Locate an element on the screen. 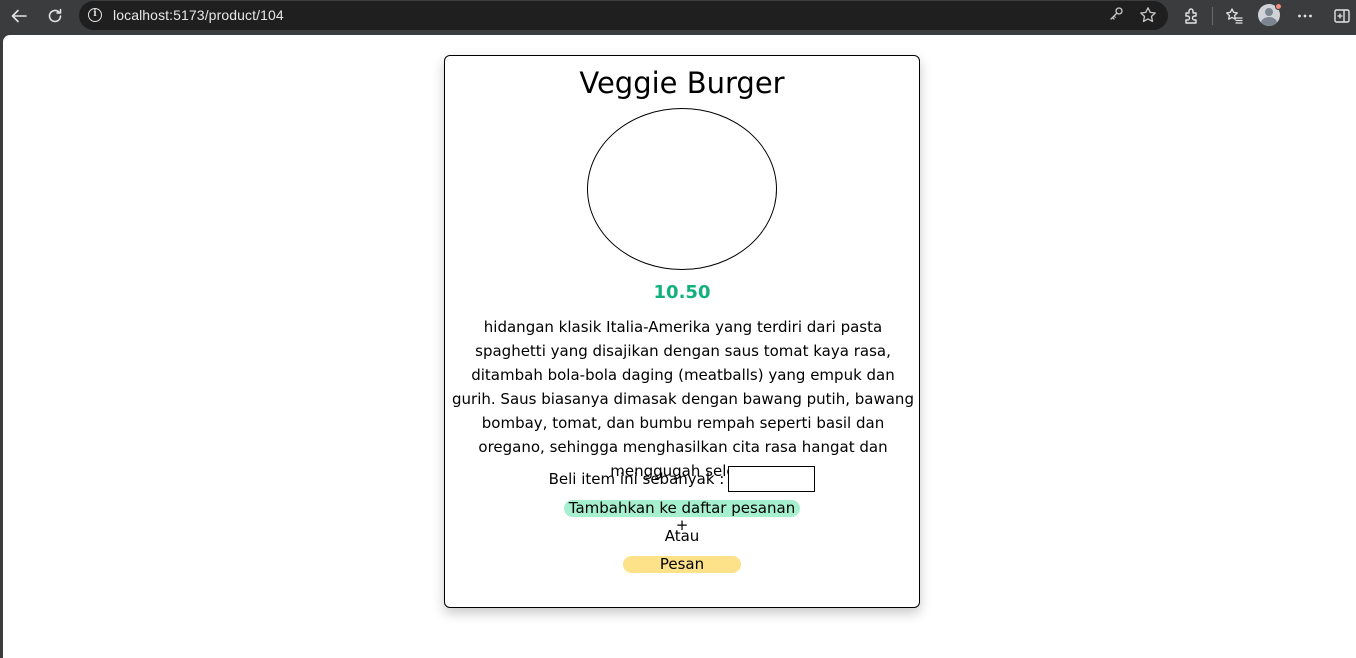  extensions-icon is located at coordinates (1192, 16).